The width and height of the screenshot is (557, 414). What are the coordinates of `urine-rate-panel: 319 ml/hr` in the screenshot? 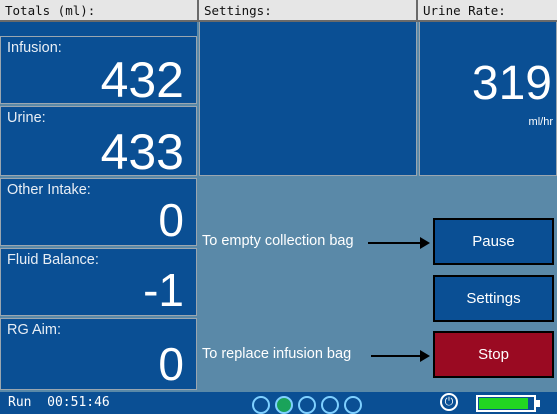 It's located at (488, 99).